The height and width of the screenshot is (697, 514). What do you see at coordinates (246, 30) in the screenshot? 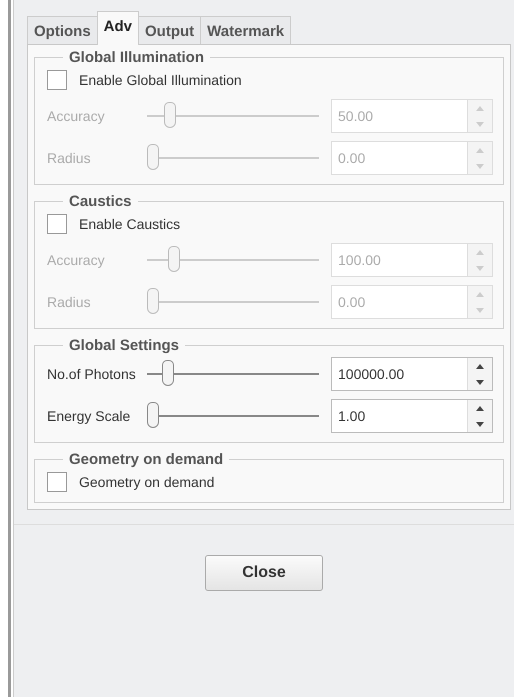
I see `tab: Watermark` at bounding box center [246, 30].